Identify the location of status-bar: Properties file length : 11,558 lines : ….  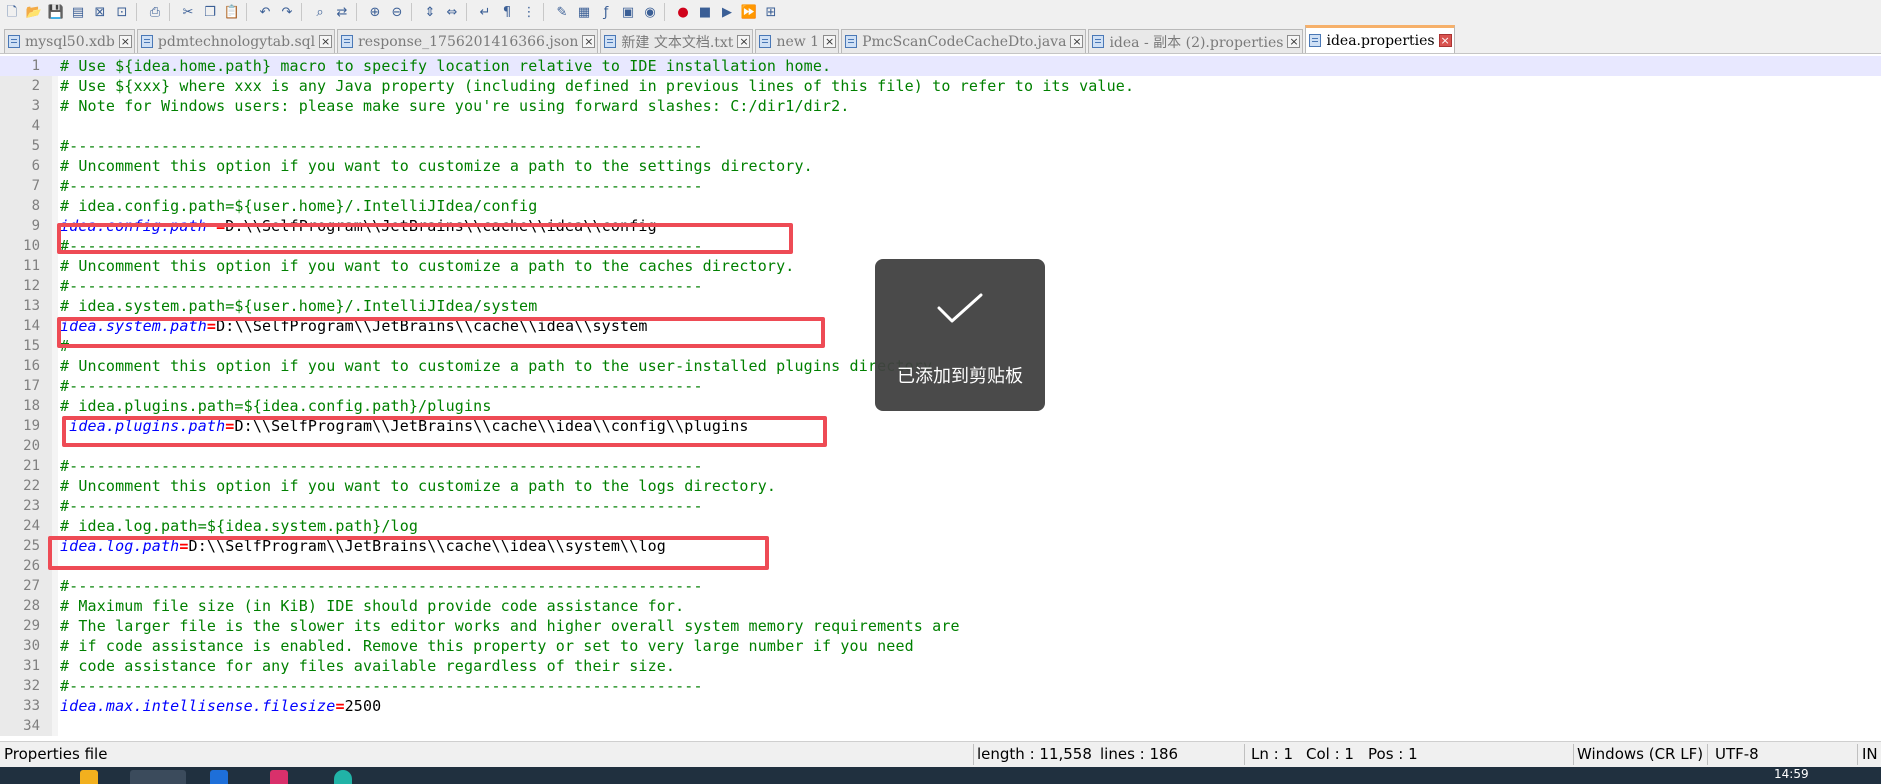
(940, 754).